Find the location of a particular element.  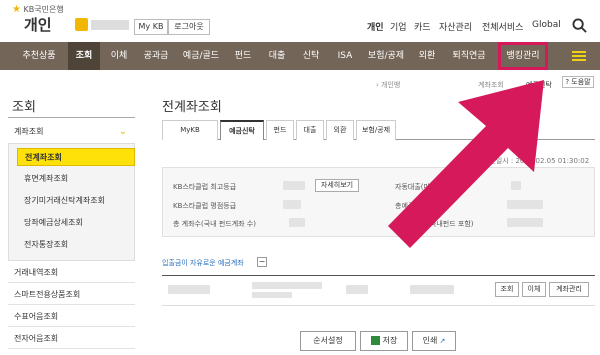

account-number-masked is located at coordinates (287, 285).